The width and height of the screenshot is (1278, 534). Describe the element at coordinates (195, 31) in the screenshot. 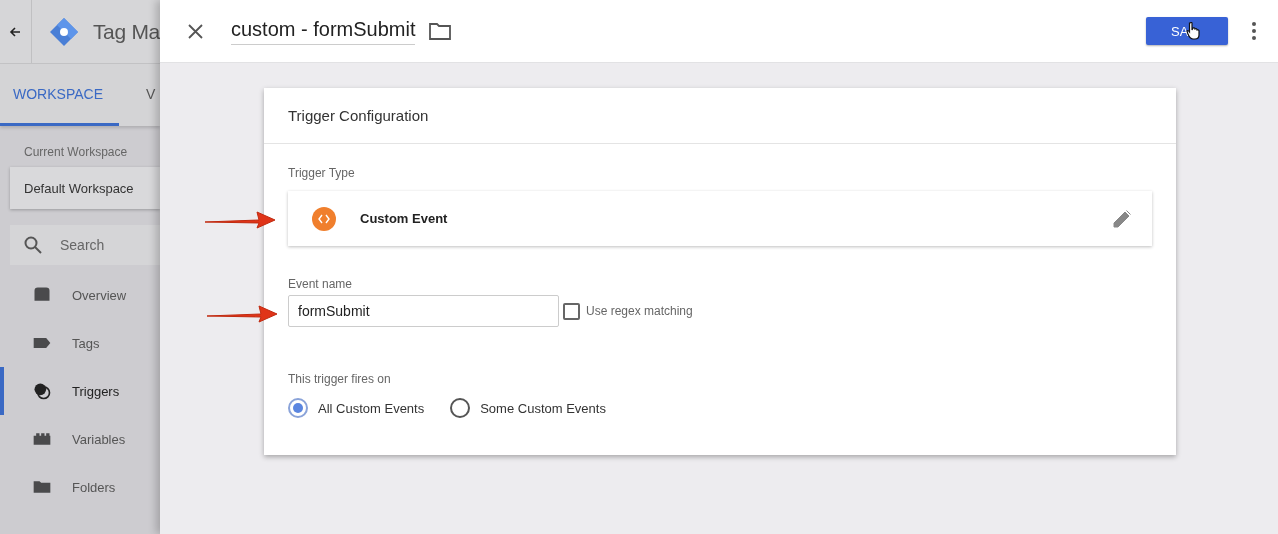

I see `close-icon` at that location.